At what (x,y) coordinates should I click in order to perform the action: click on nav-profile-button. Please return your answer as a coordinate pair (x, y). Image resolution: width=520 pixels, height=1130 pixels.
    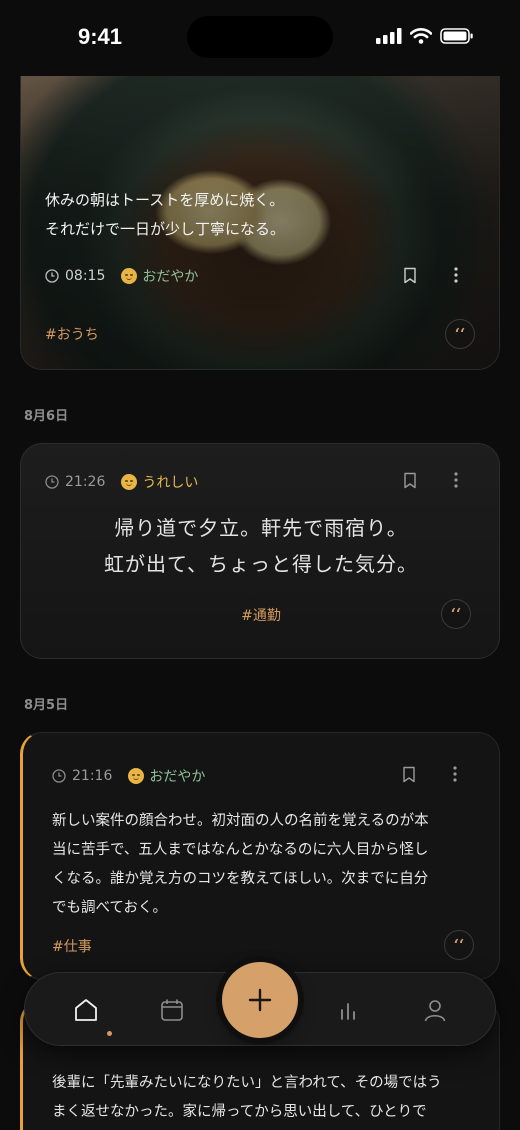
    Looking at the image, I should click on (435, 1010).